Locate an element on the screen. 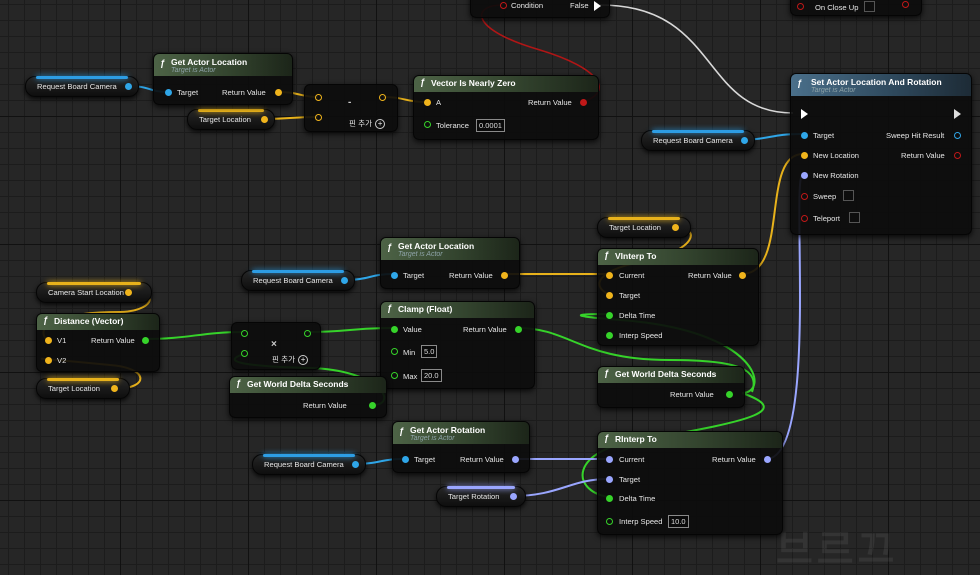  camera-start-location-var: Camera Start Location is located at coordinates (94, 292).